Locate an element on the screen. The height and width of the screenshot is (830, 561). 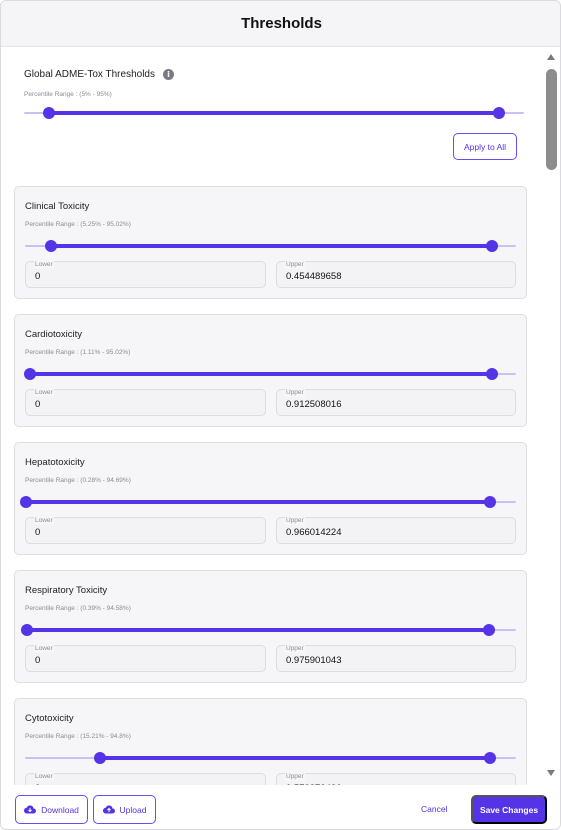
cancel-button: Cancel is located at coordinates (434, 809).